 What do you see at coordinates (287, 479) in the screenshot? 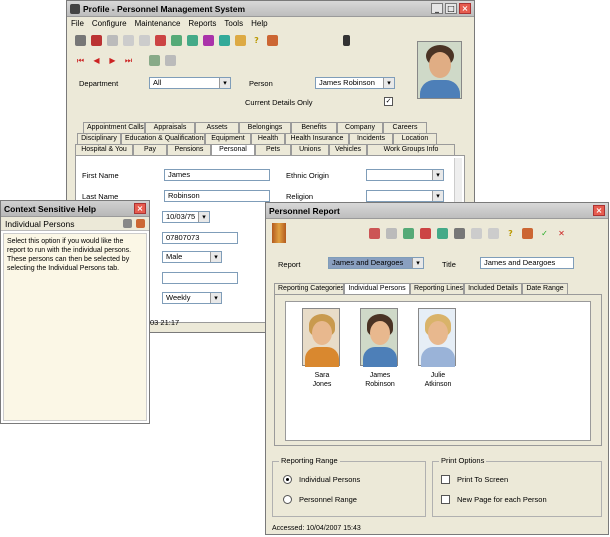
I see `radio-individual-persons` at bounding box center [287, 479].